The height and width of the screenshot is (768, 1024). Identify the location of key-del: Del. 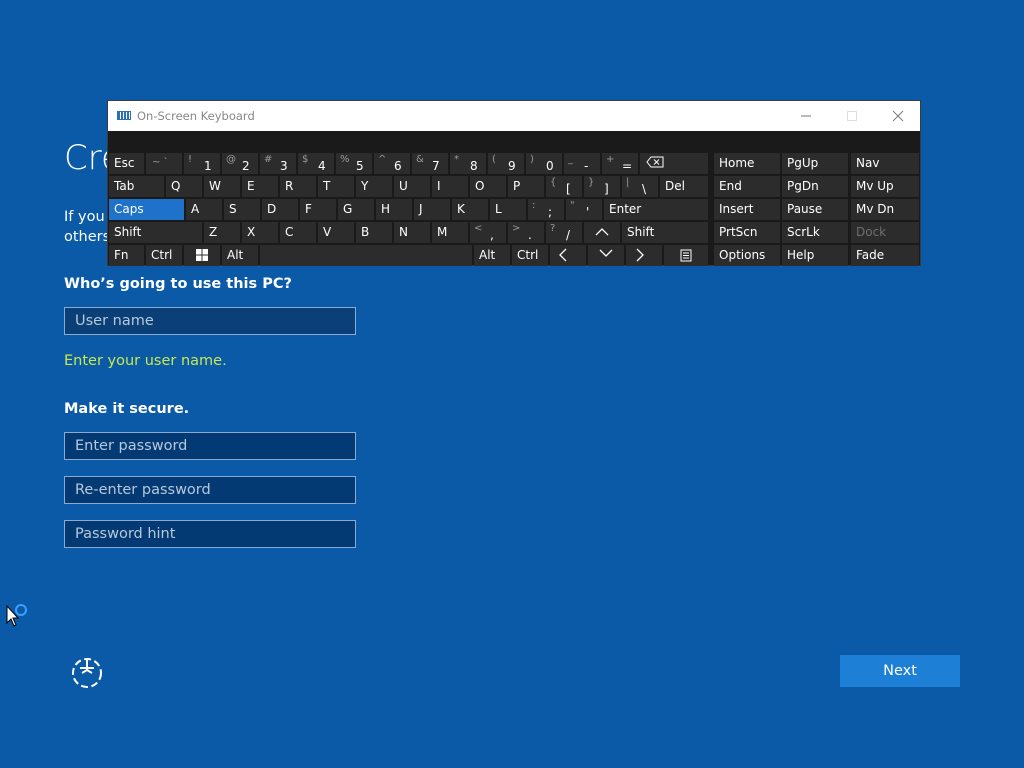
(684, 186).